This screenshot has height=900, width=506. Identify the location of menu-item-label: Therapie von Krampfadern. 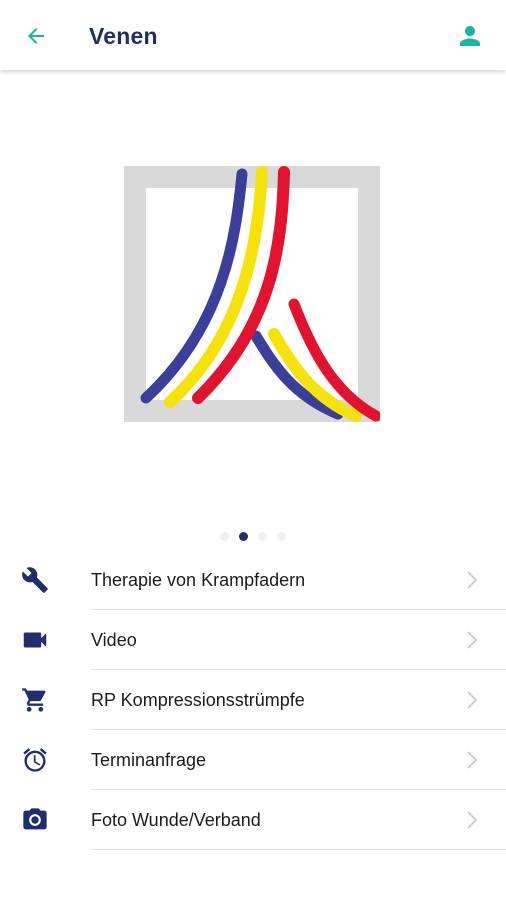
(198, 580).